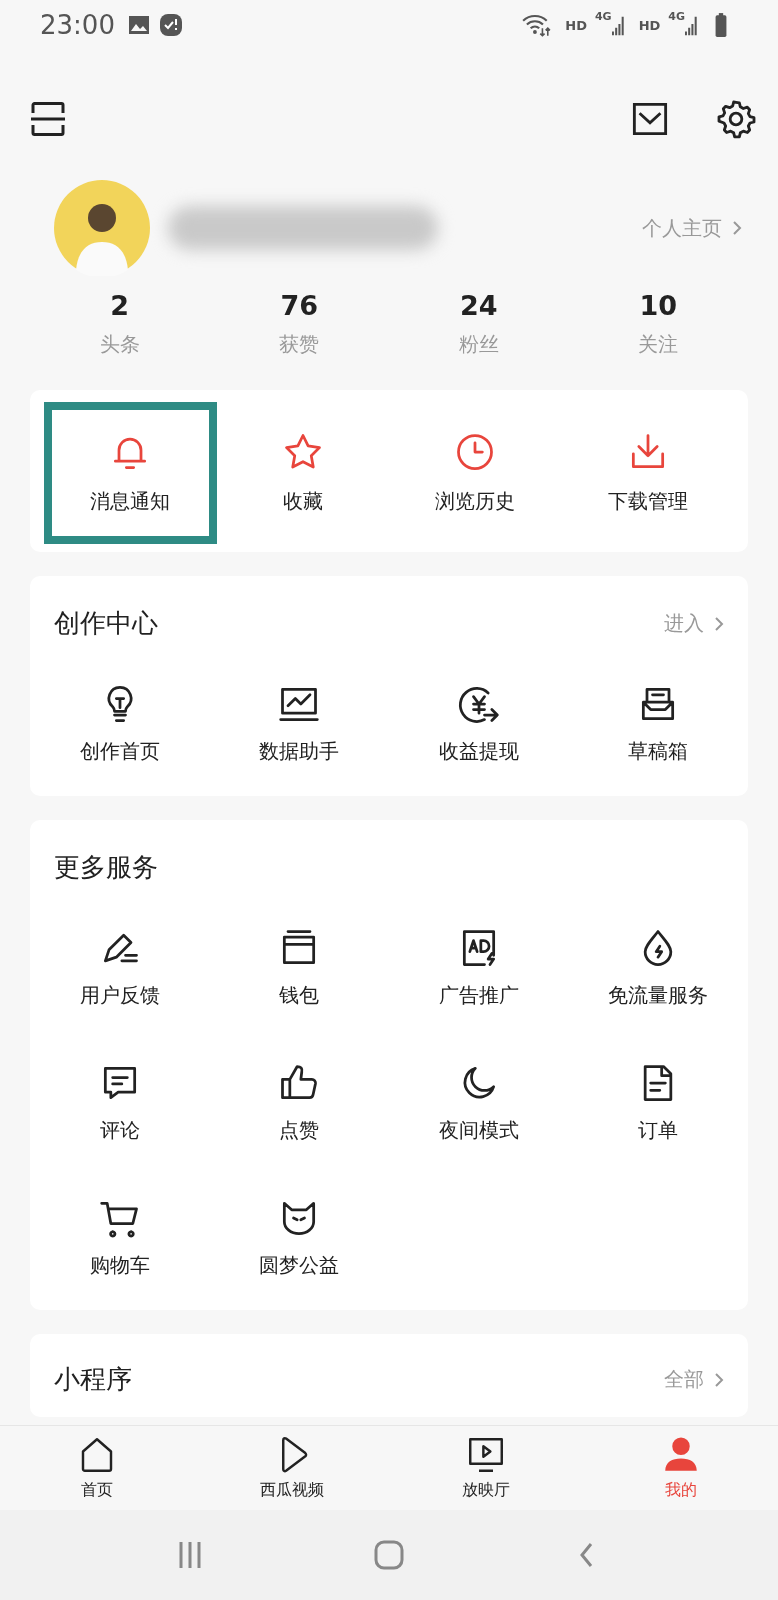 This screenshot has height=1600, width=778. I want to click on tab: 我的, so click(680, 1468).